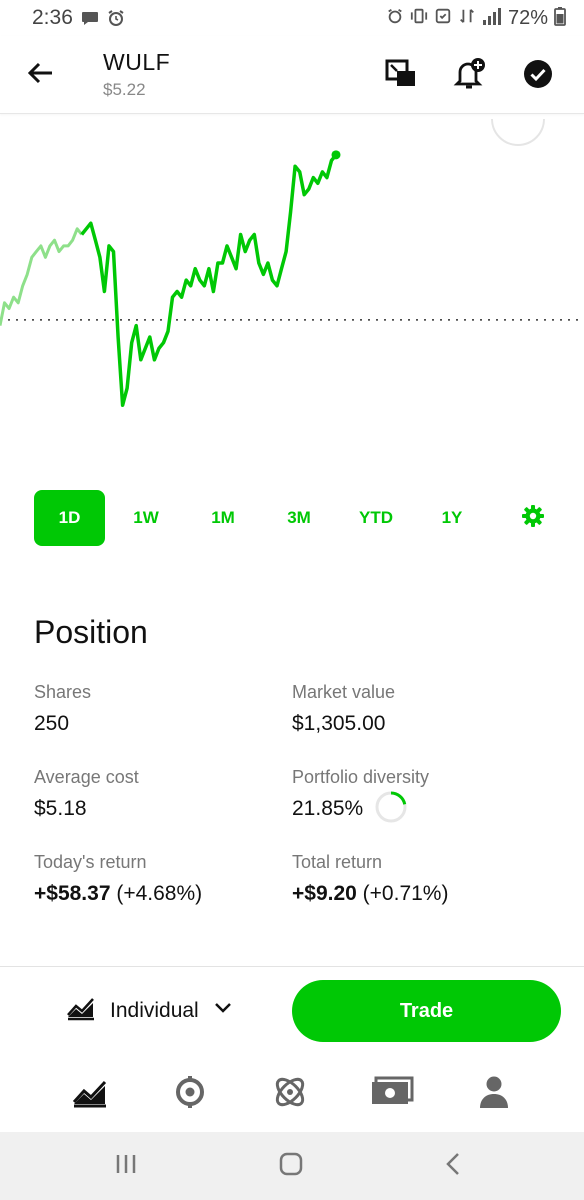  I want to click on gear-icon, so click(533, 518).